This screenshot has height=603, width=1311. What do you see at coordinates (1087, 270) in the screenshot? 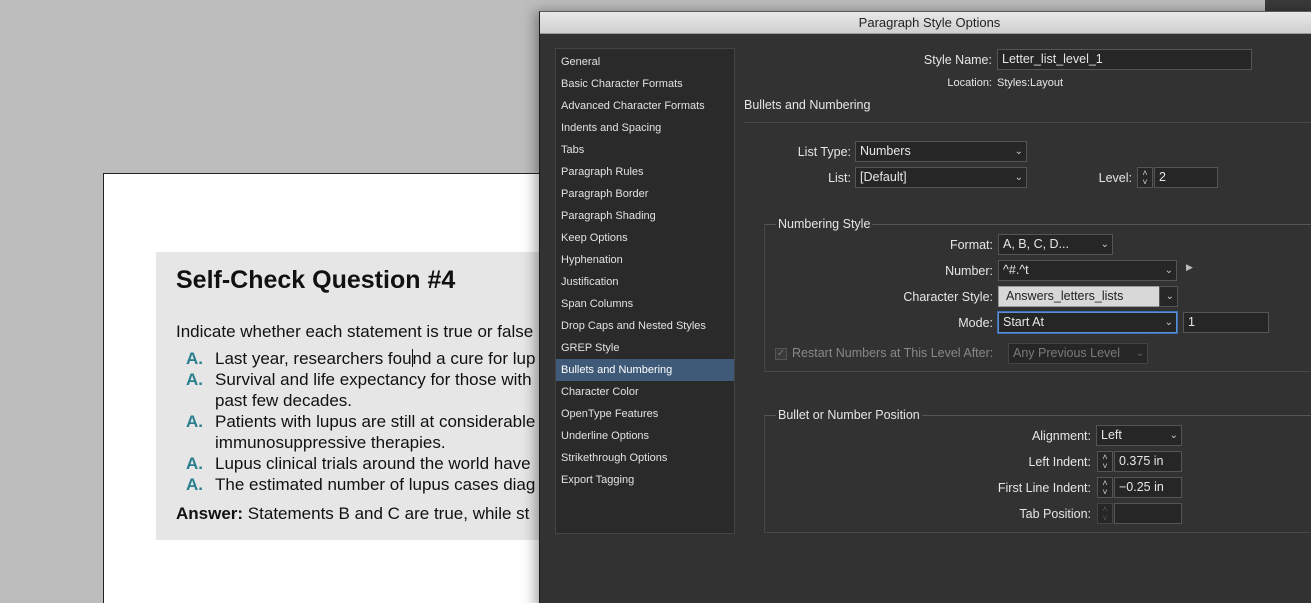
I see `number-input: ^#.^t ⌄` at bounding box center [1087, 270].